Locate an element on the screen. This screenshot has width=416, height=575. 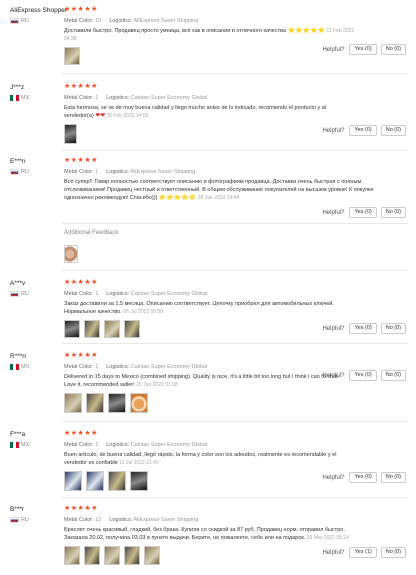
review-photos is located at coordinates (204, 403).